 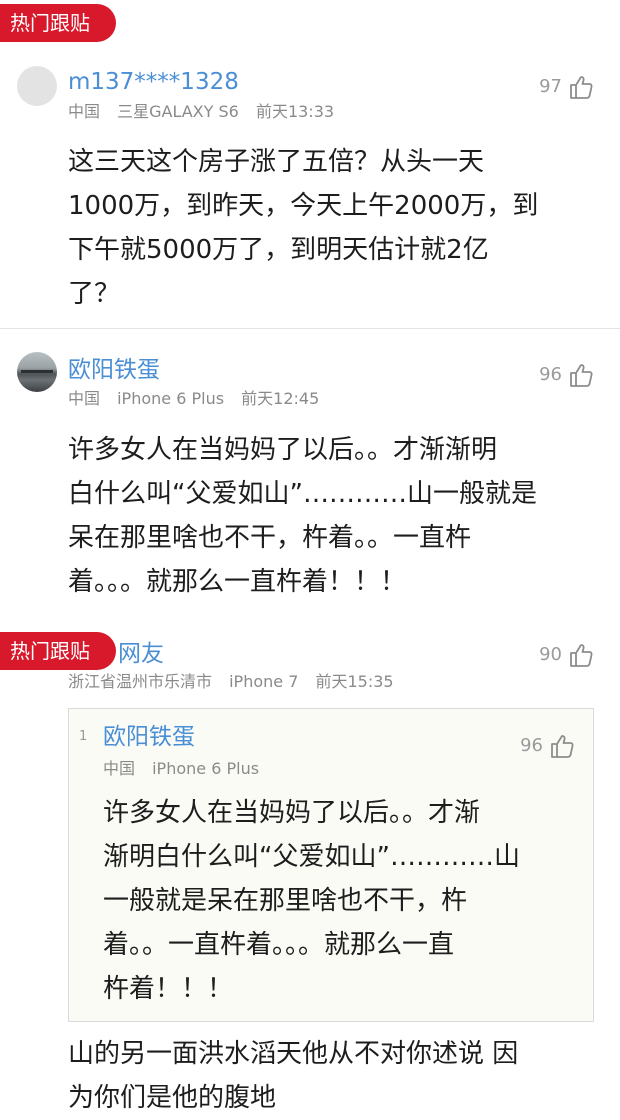 What do you see at coordinates (295, 111) in the screenshot?
I see `comment-time: 前天13:33` at bounding box center [295, 111].